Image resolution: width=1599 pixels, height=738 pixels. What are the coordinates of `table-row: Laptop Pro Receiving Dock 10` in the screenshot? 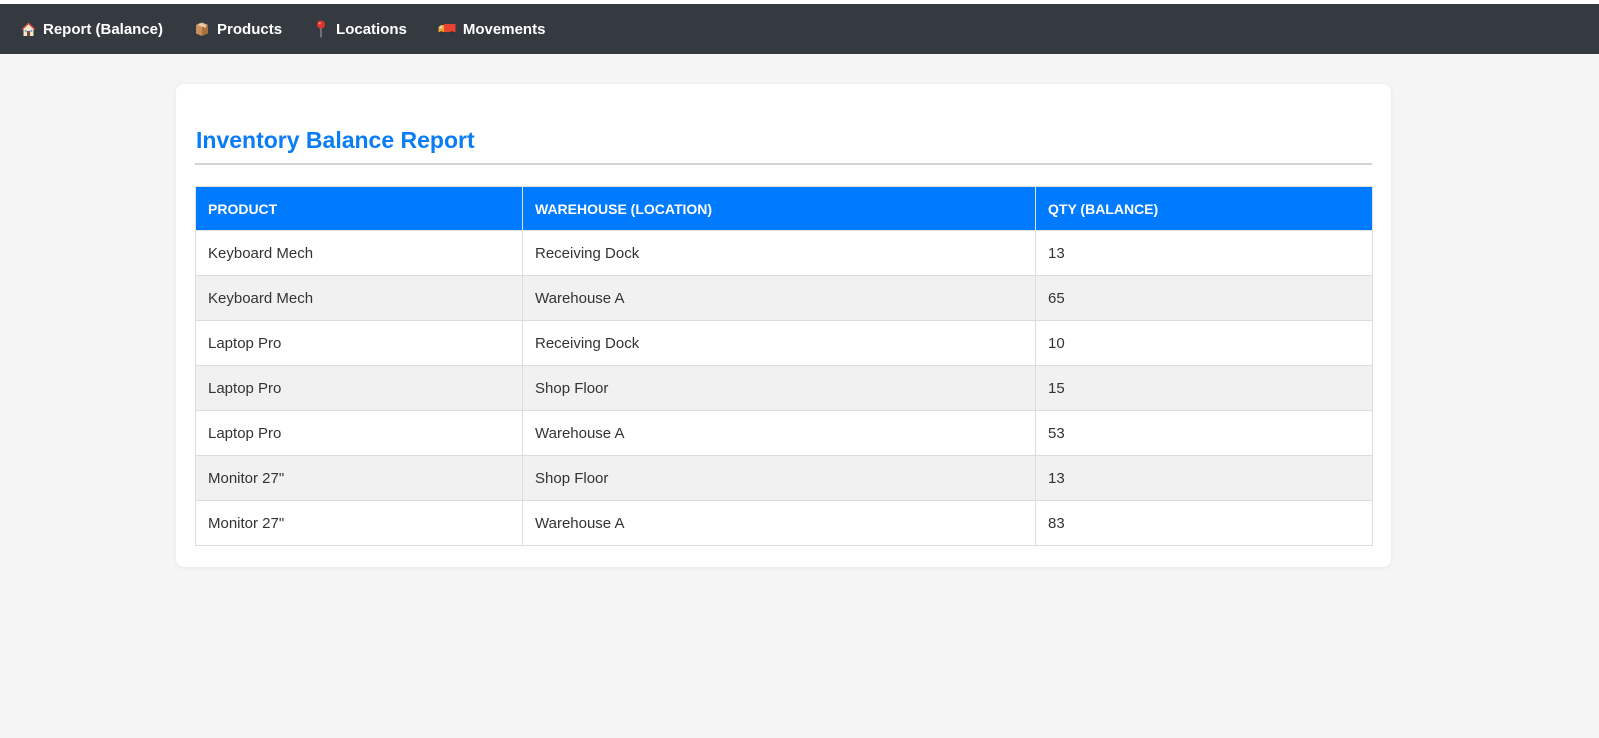 It's located at (784, 343).